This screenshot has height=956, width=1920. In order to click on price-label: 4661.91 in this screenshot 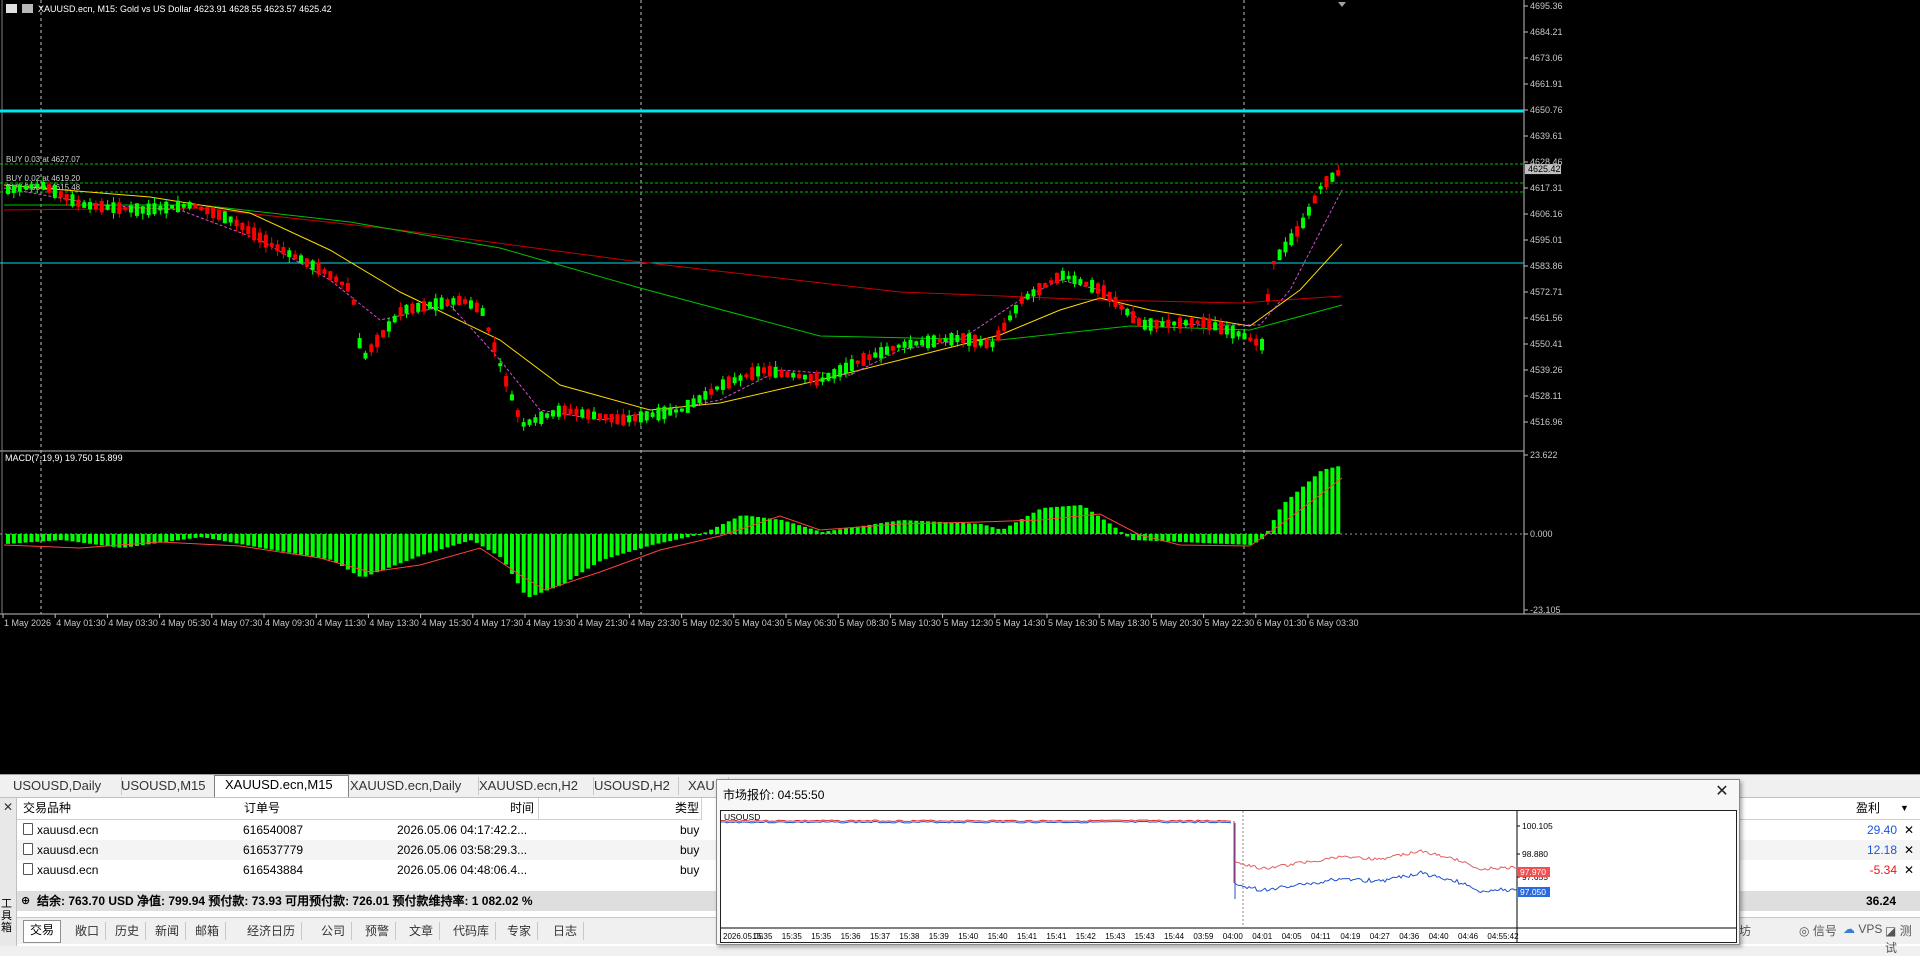, I will do `click(1546, 84)`.